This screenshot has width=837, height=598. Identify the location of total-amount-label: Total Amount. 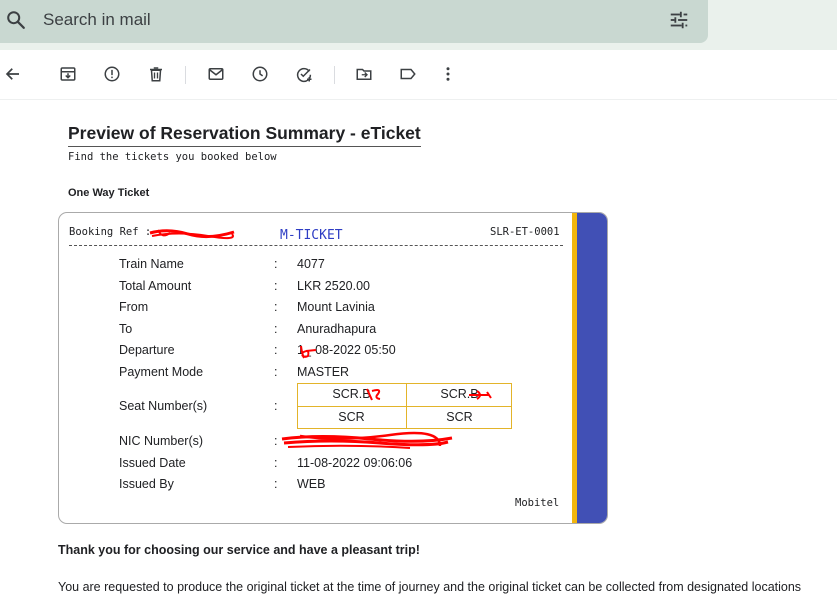
(155, 286).